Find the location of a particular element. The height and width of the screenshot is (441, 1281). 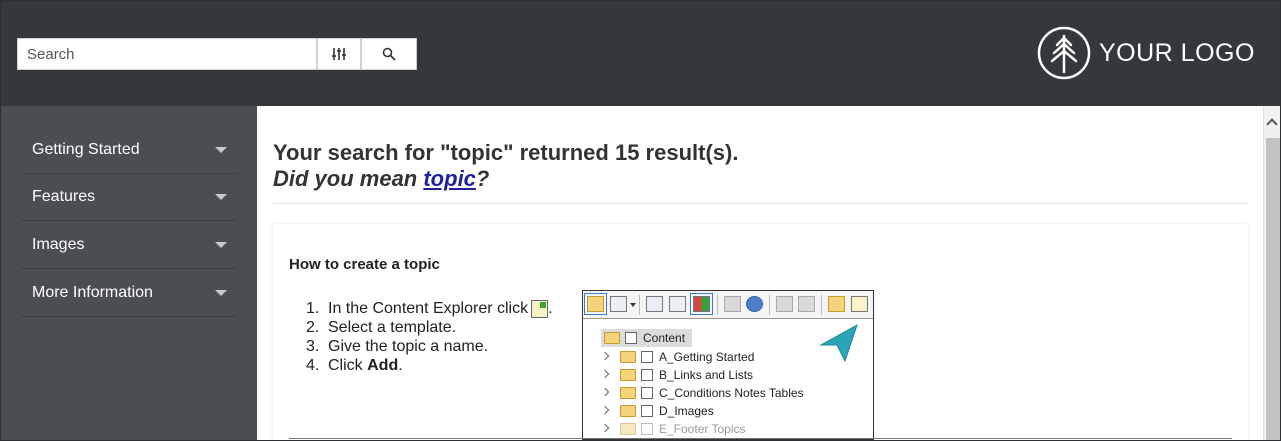

tree-label: D_Images is located at coordinates (686, 411).